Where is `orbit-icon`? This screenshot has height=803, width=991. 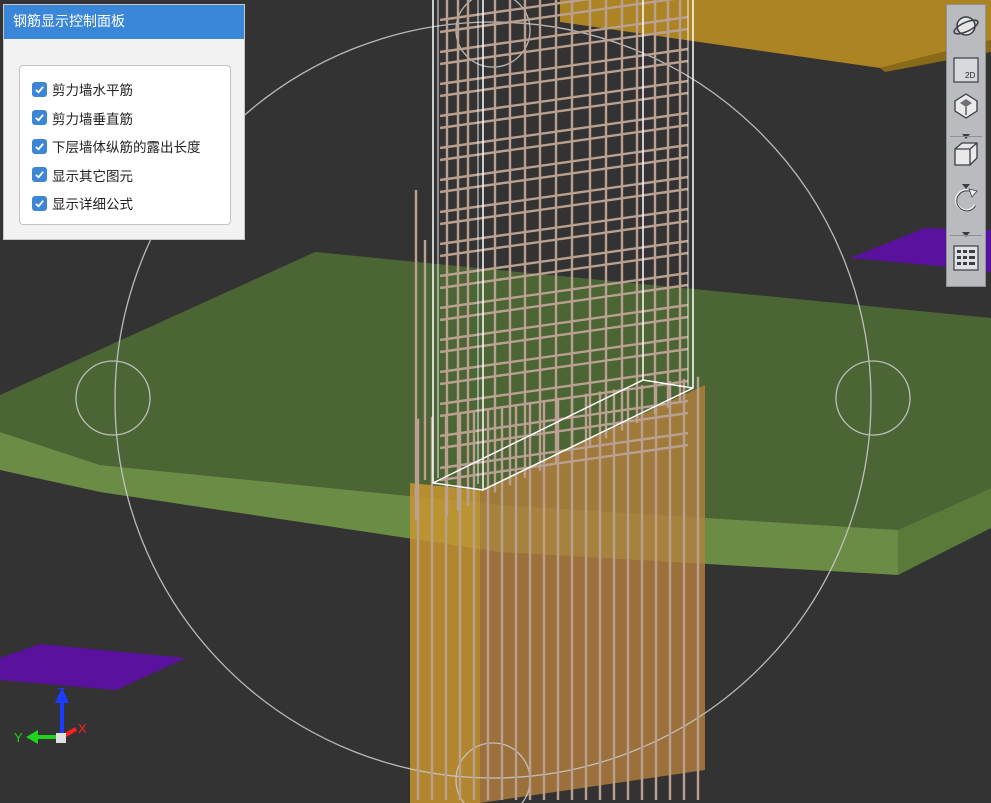
orbit-icon is located at coordinates (966, 26).